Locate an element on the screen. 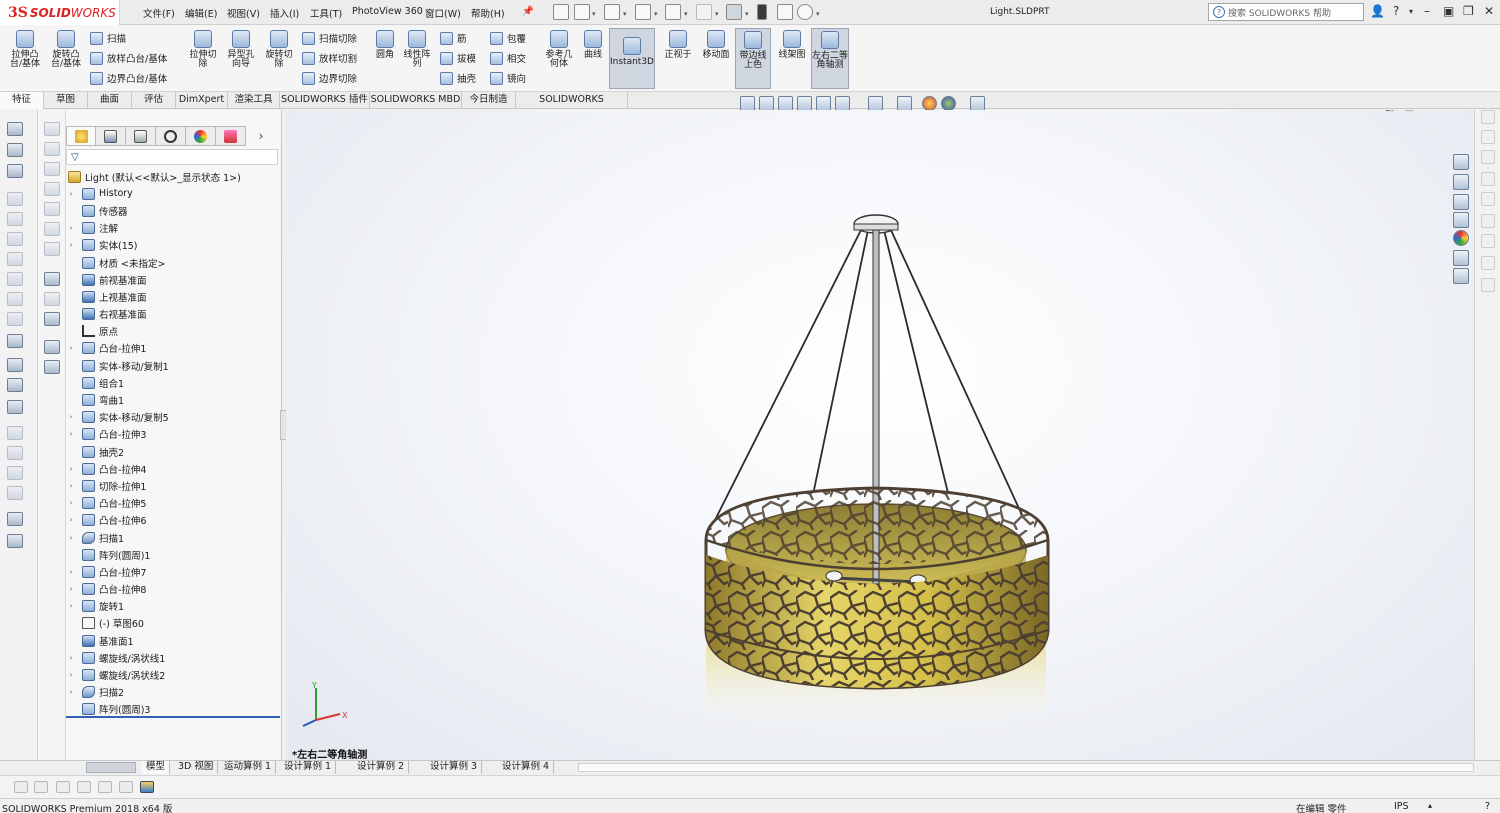 This screenshot has width=1500, height=813. hole-wizard-button: 异型孔向导 is located at coordinates (241, 49).